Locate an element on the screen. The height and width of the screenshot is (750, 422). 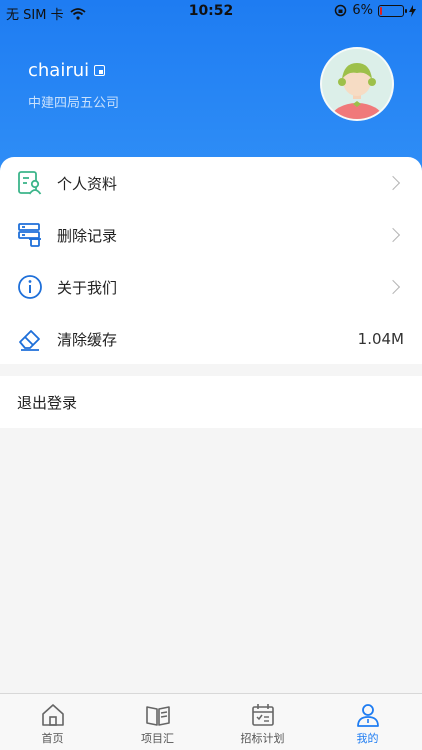
info-icon is located at coordinates (30, 287).